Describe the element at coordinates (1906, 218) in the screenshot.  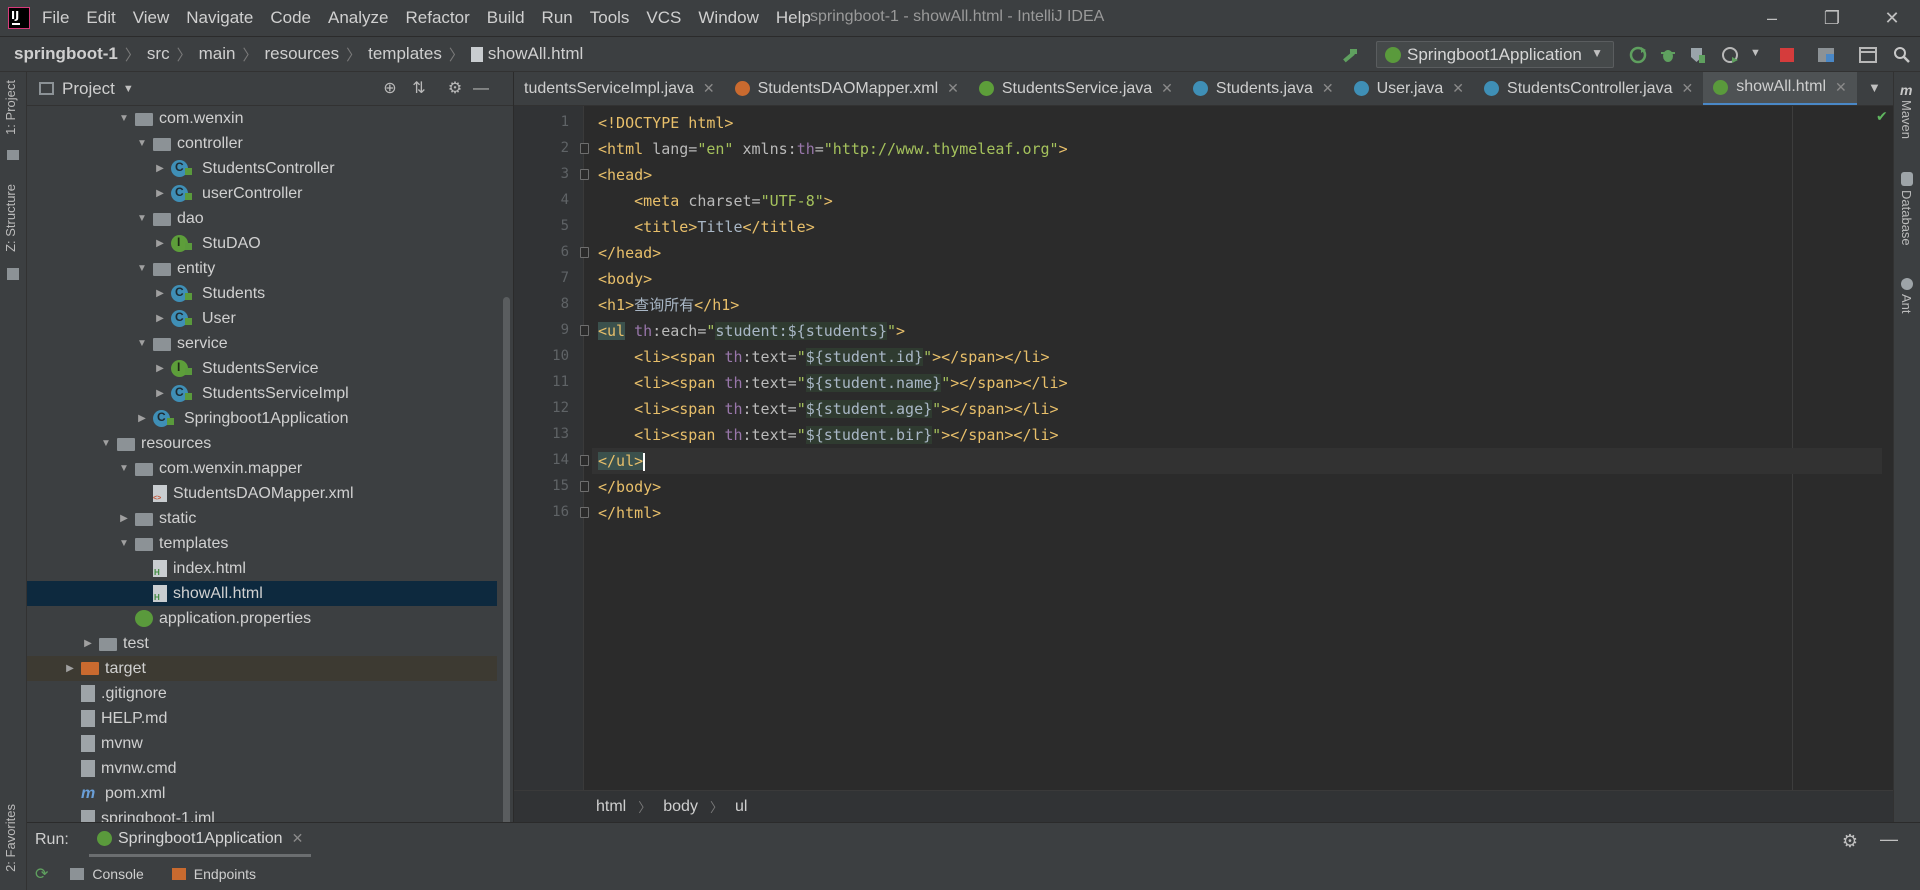
I see `tab-database: Database` at that location.